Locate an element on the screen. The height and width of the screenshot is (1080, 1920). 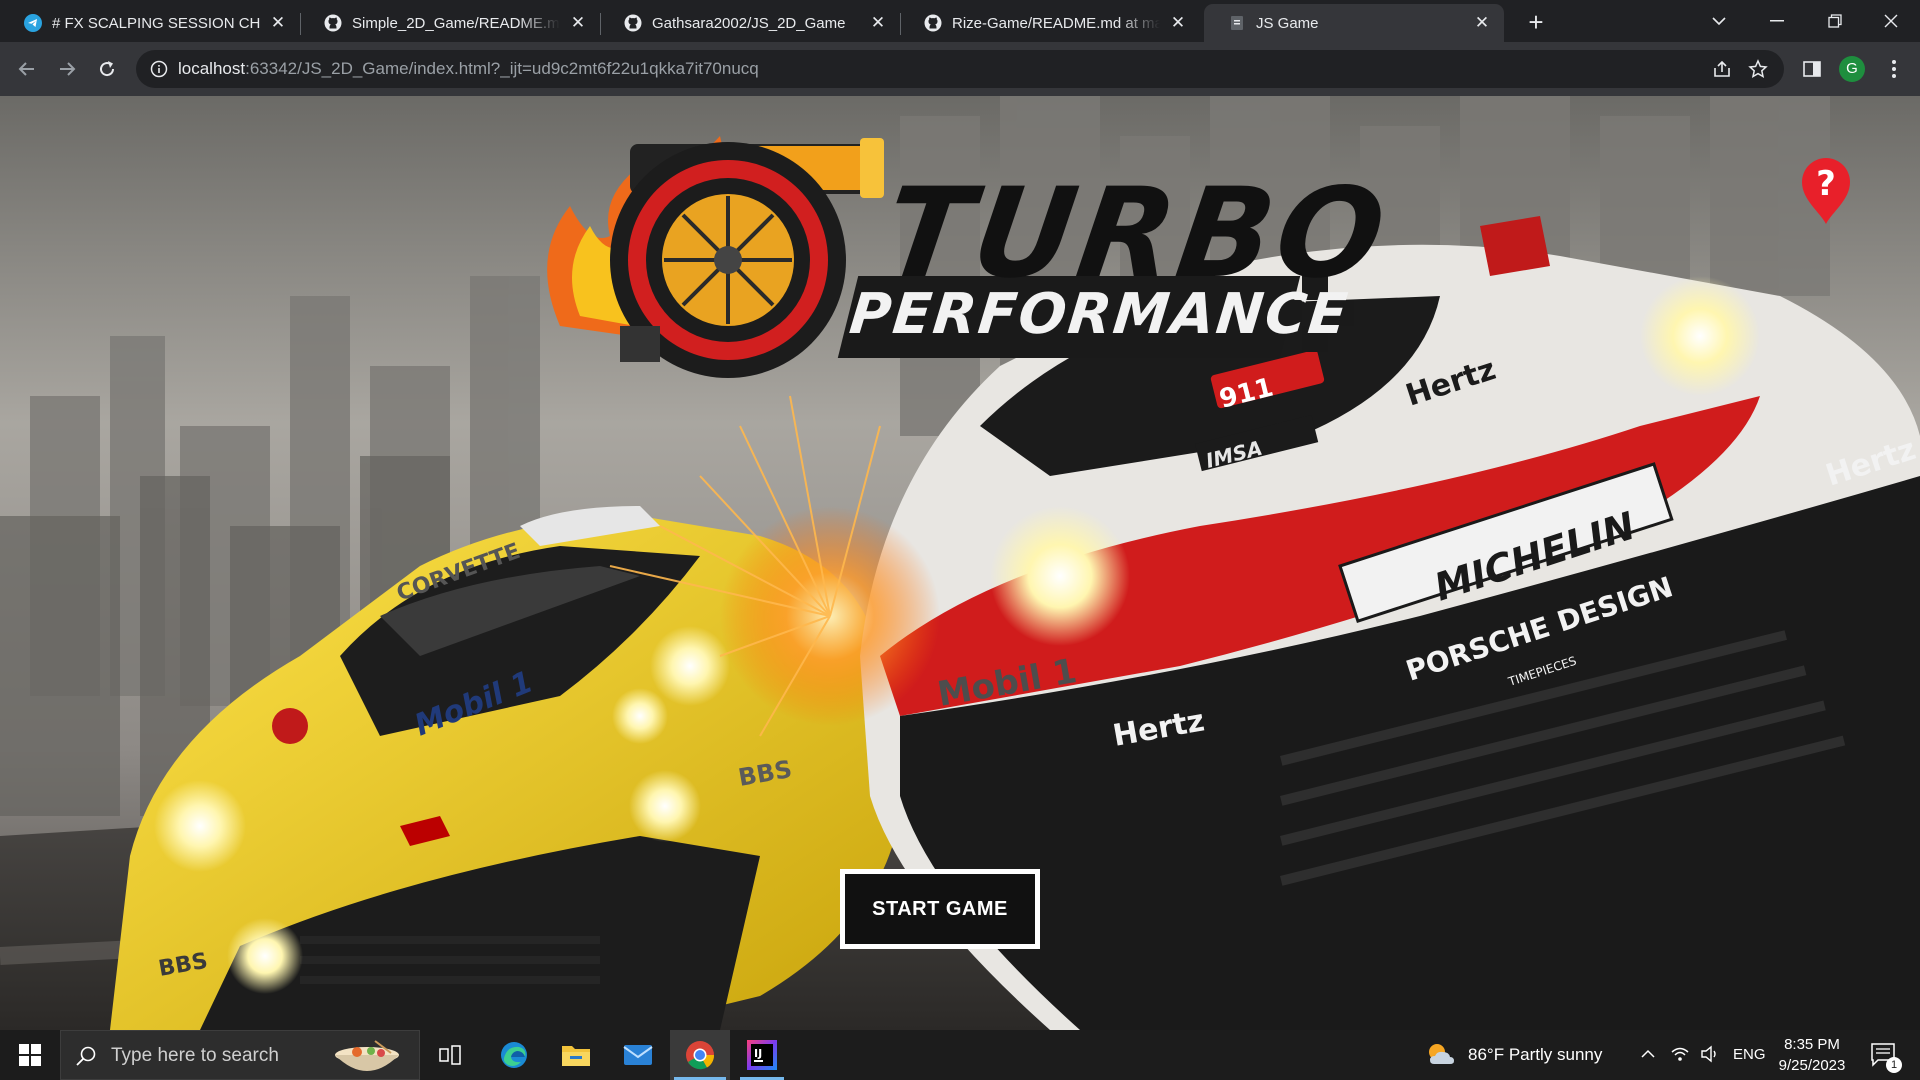
tab-search-chevron-icon is located at coordinates (1719, 21).